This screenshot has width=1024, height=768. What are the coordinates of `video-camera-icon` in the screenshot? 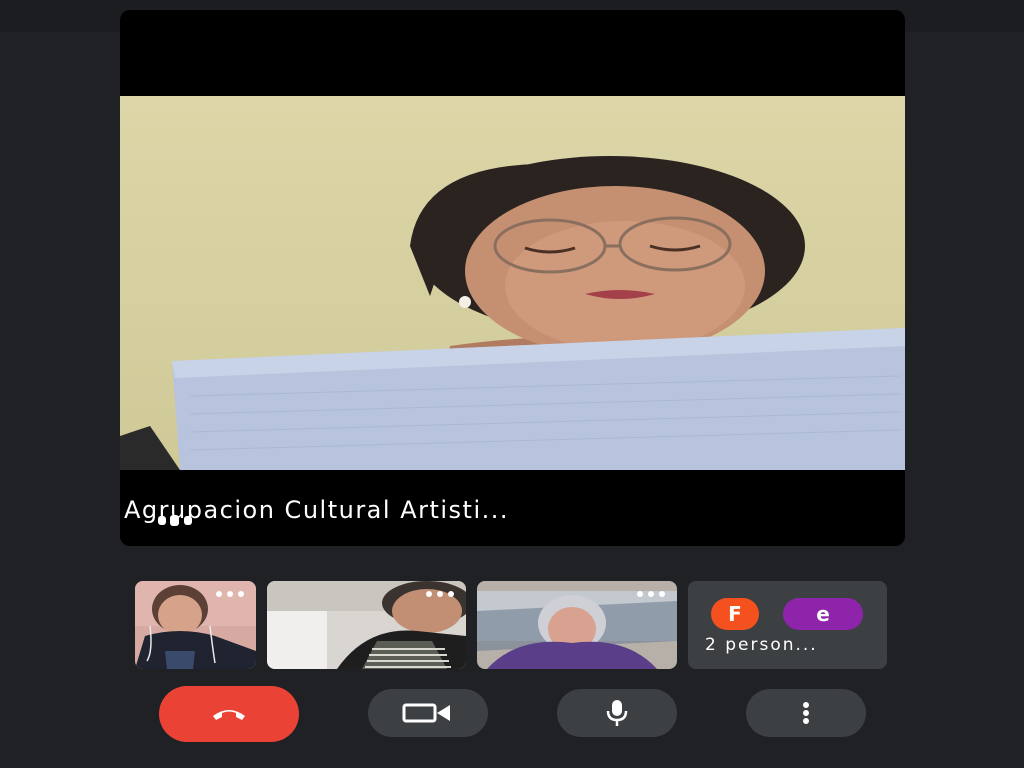 It's located at (426, 713).